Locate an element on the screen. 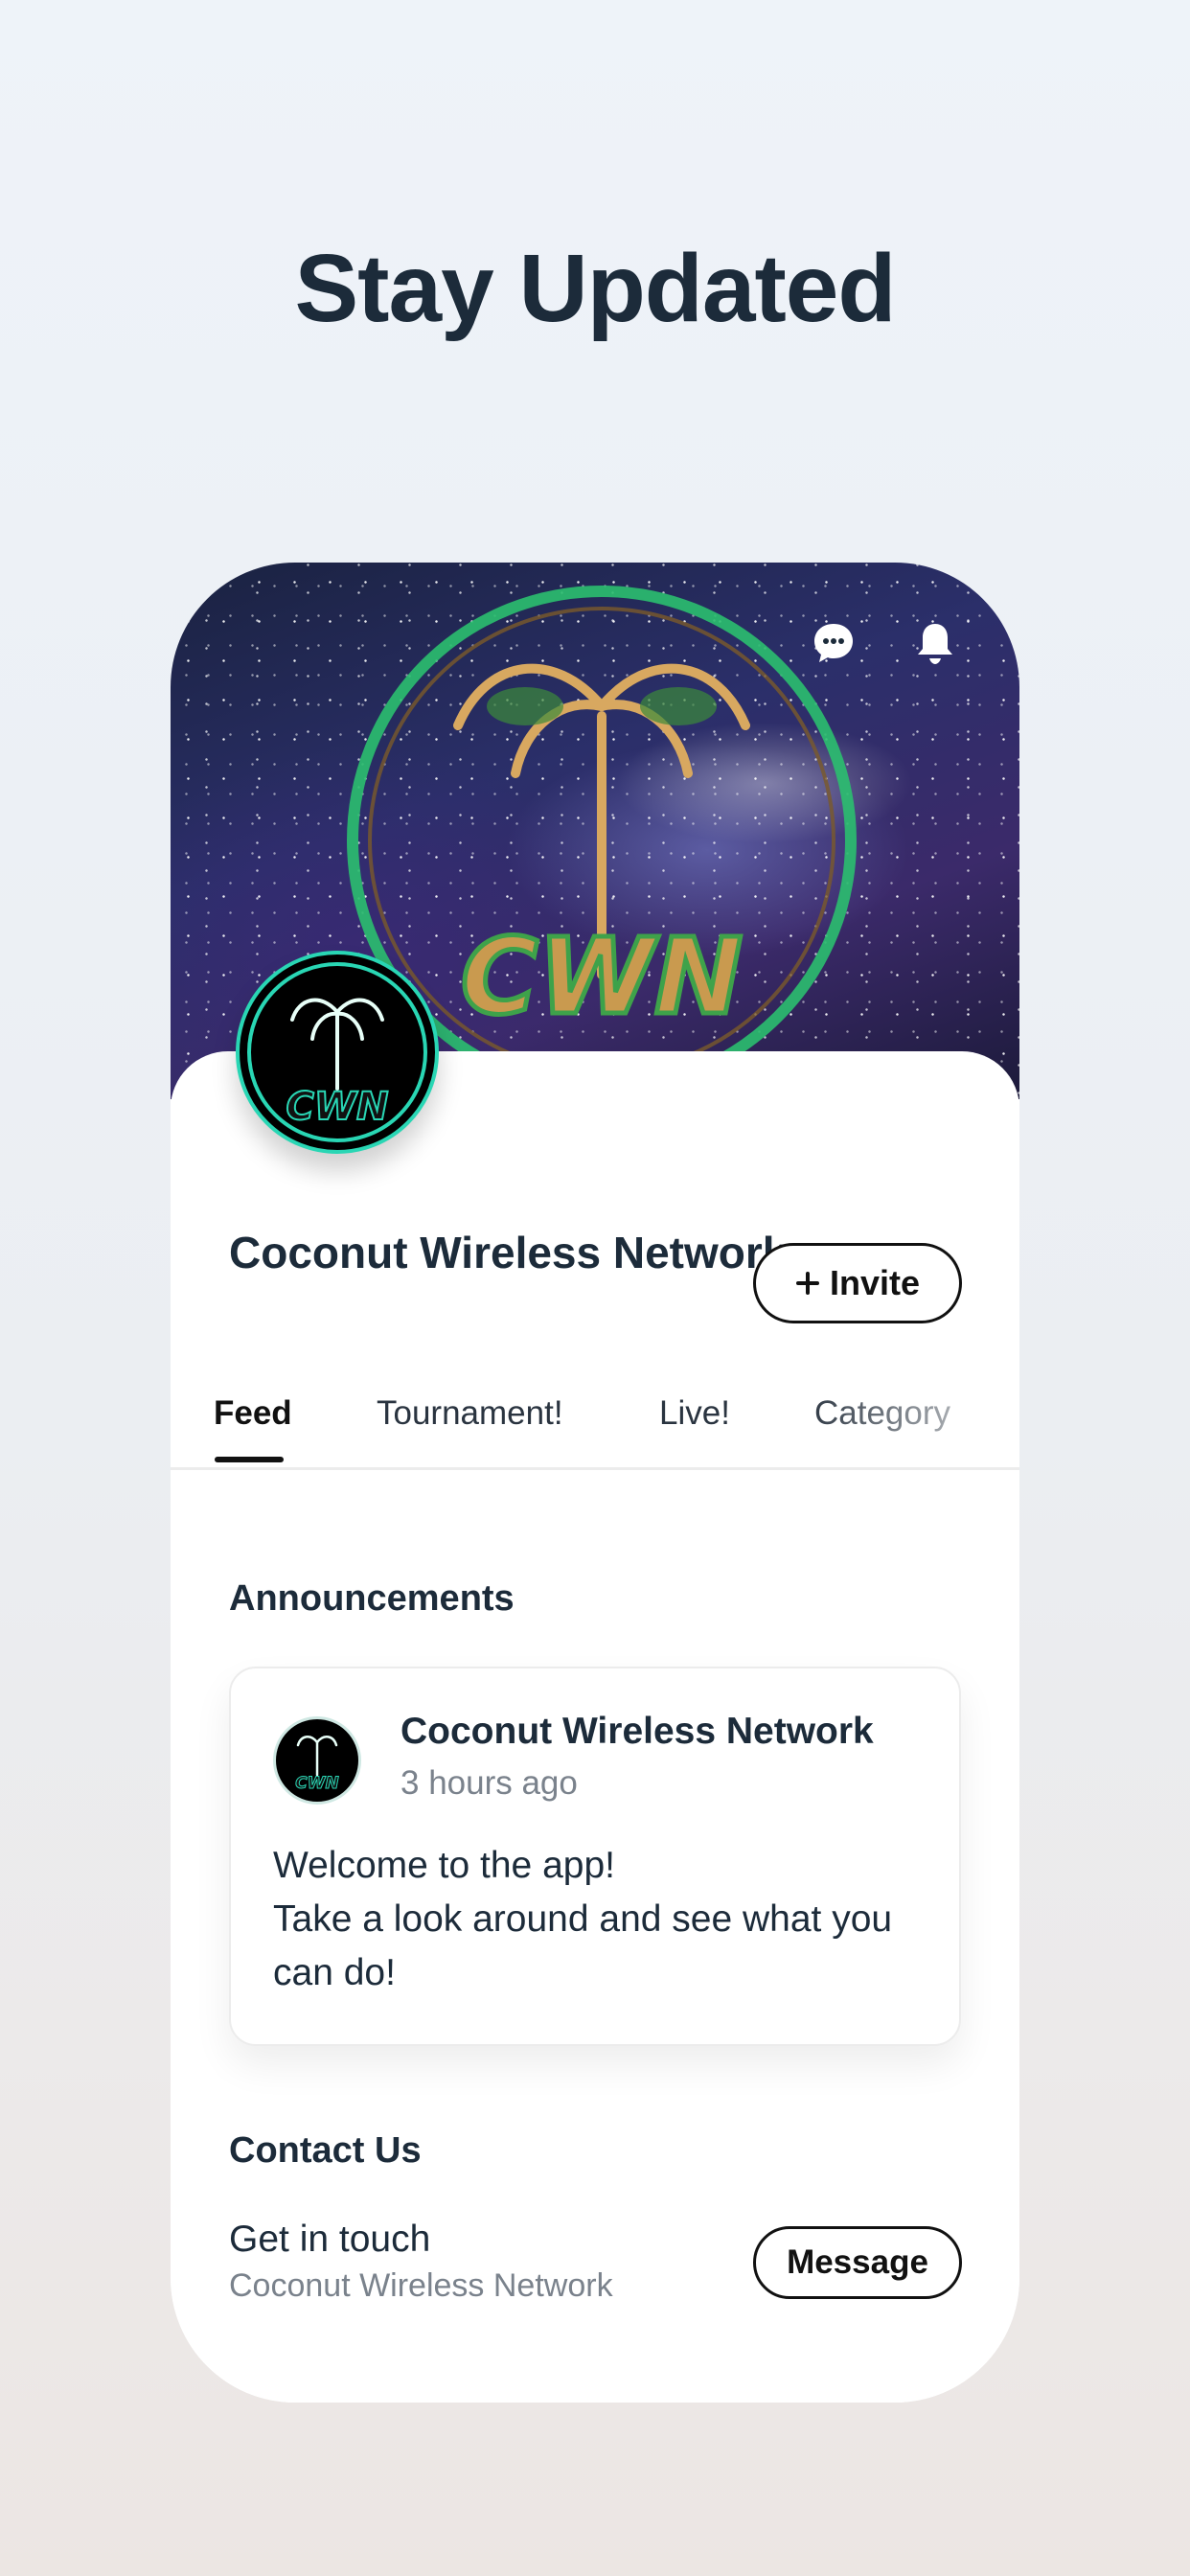 The width and height of the screenshot is (1190, 2576). contact-label: Get in touch is located at coordinates (330, 2239).